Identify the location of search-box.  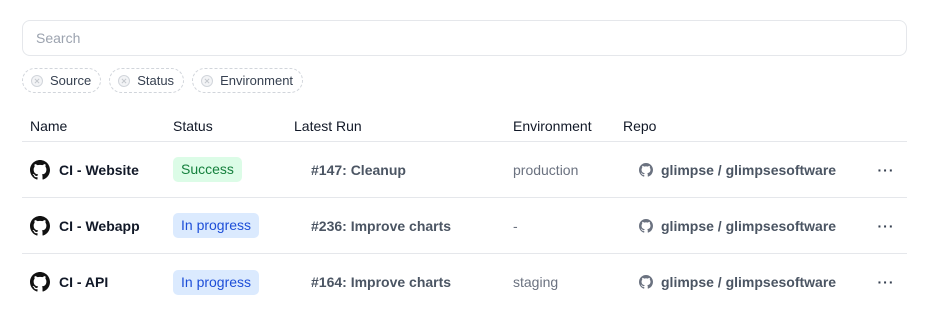
(464, 38).